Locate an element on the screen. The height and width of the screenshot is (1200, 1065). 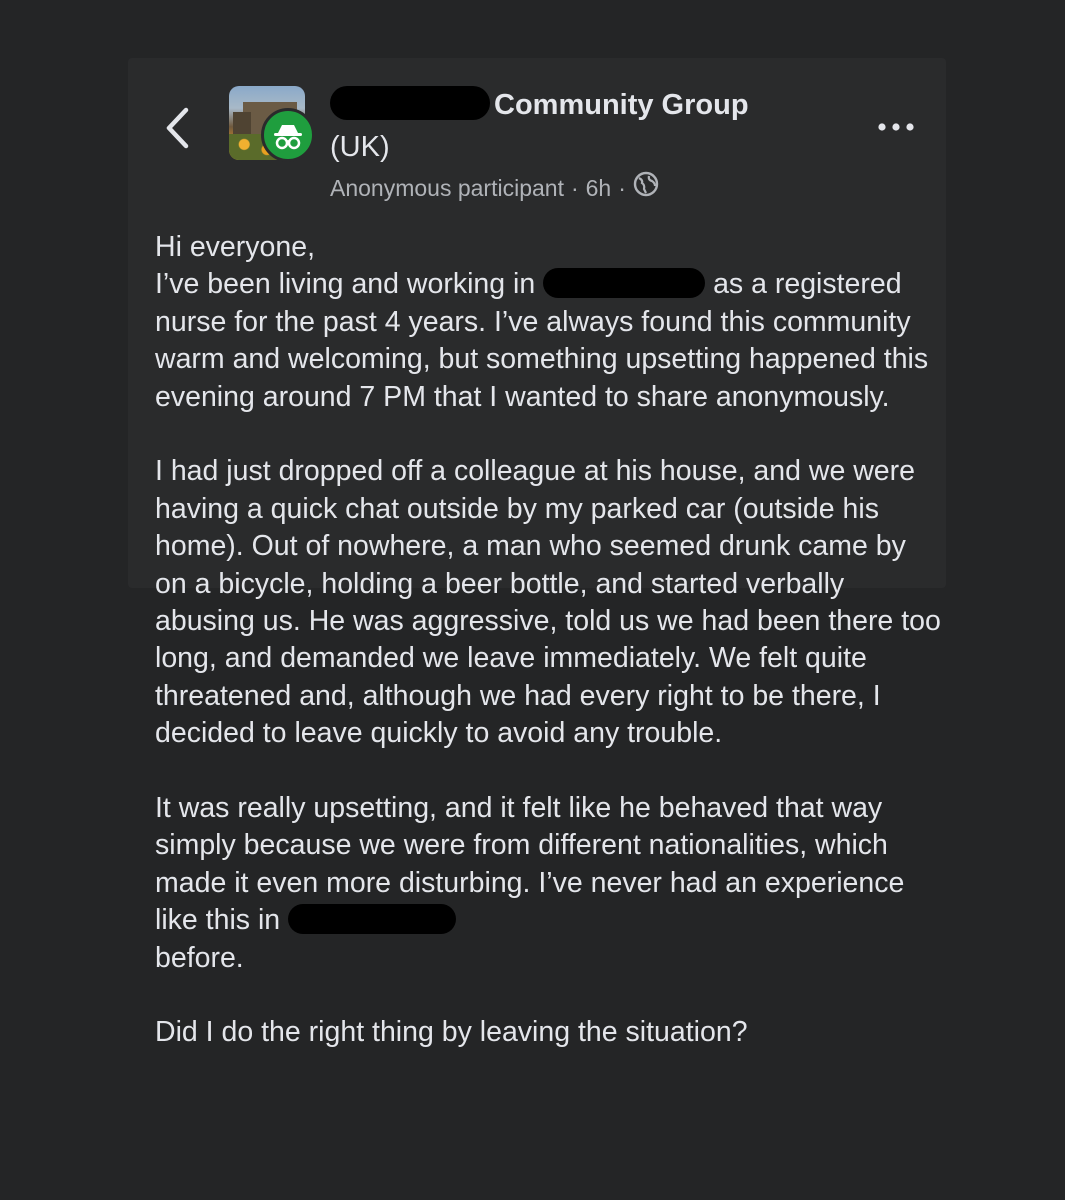
post-meta: Anonymous participant · 6h · is located at coordinates (494, 186).